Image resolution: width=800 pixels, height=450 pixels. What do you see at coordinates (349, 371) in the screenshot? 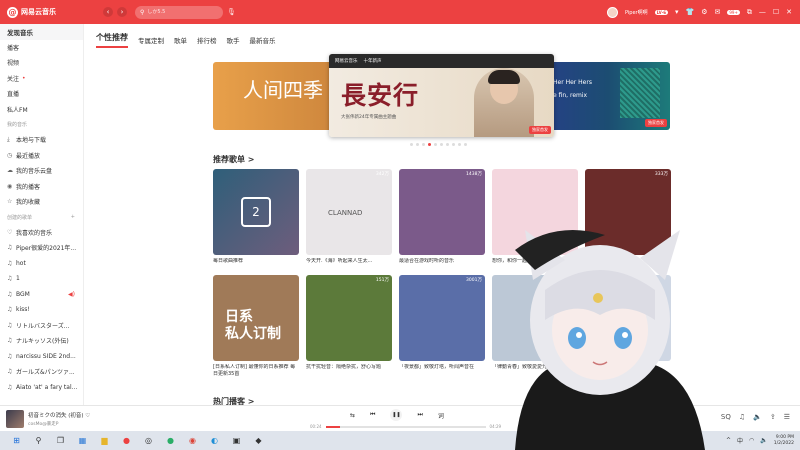
I see `playlist-caption: 抗干扰轻音：隔绝杂扰，舒心写题` at bounding box center [349, 371].